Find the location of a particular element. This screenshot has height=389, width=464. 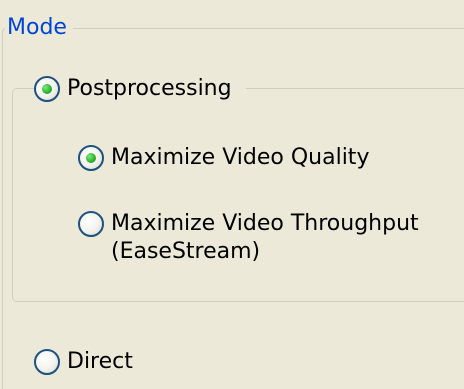

postprocessing-radio-option: Postprocessing is located at coordinates (140, 89).